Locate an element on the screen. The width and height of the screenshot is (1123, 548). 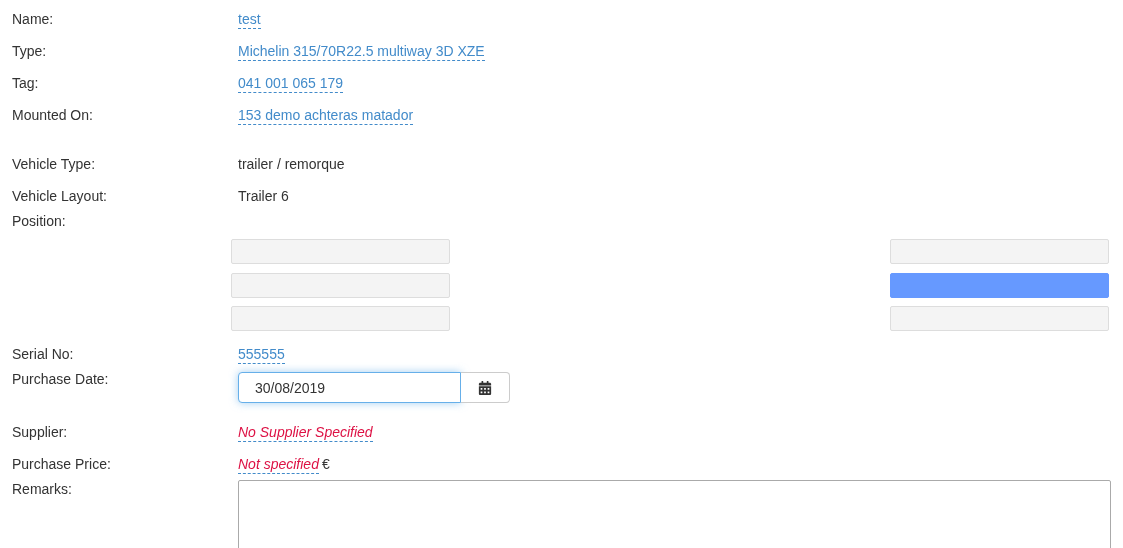
field-label: Vehicle Type: is located at coordinates (54, 164).